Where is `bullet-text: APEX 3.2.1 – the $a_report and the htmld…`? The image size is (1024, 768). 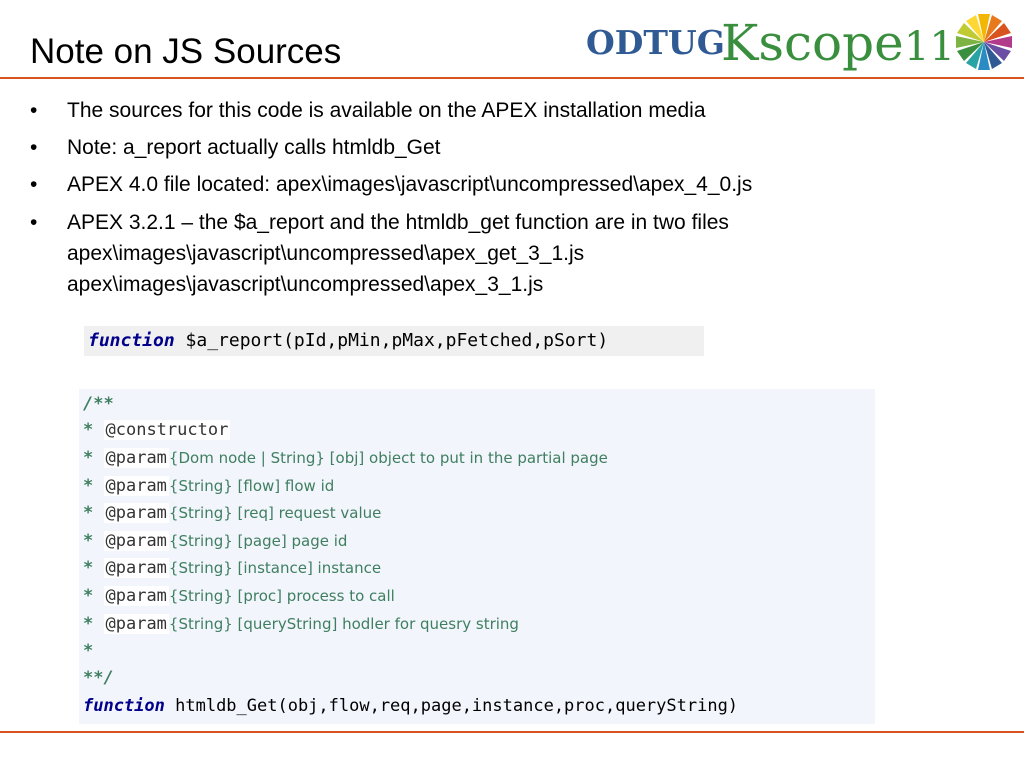
bullet-text: APEX 3.2.1 – the $a_report and the htmld… is located at coordinates (398, 222).